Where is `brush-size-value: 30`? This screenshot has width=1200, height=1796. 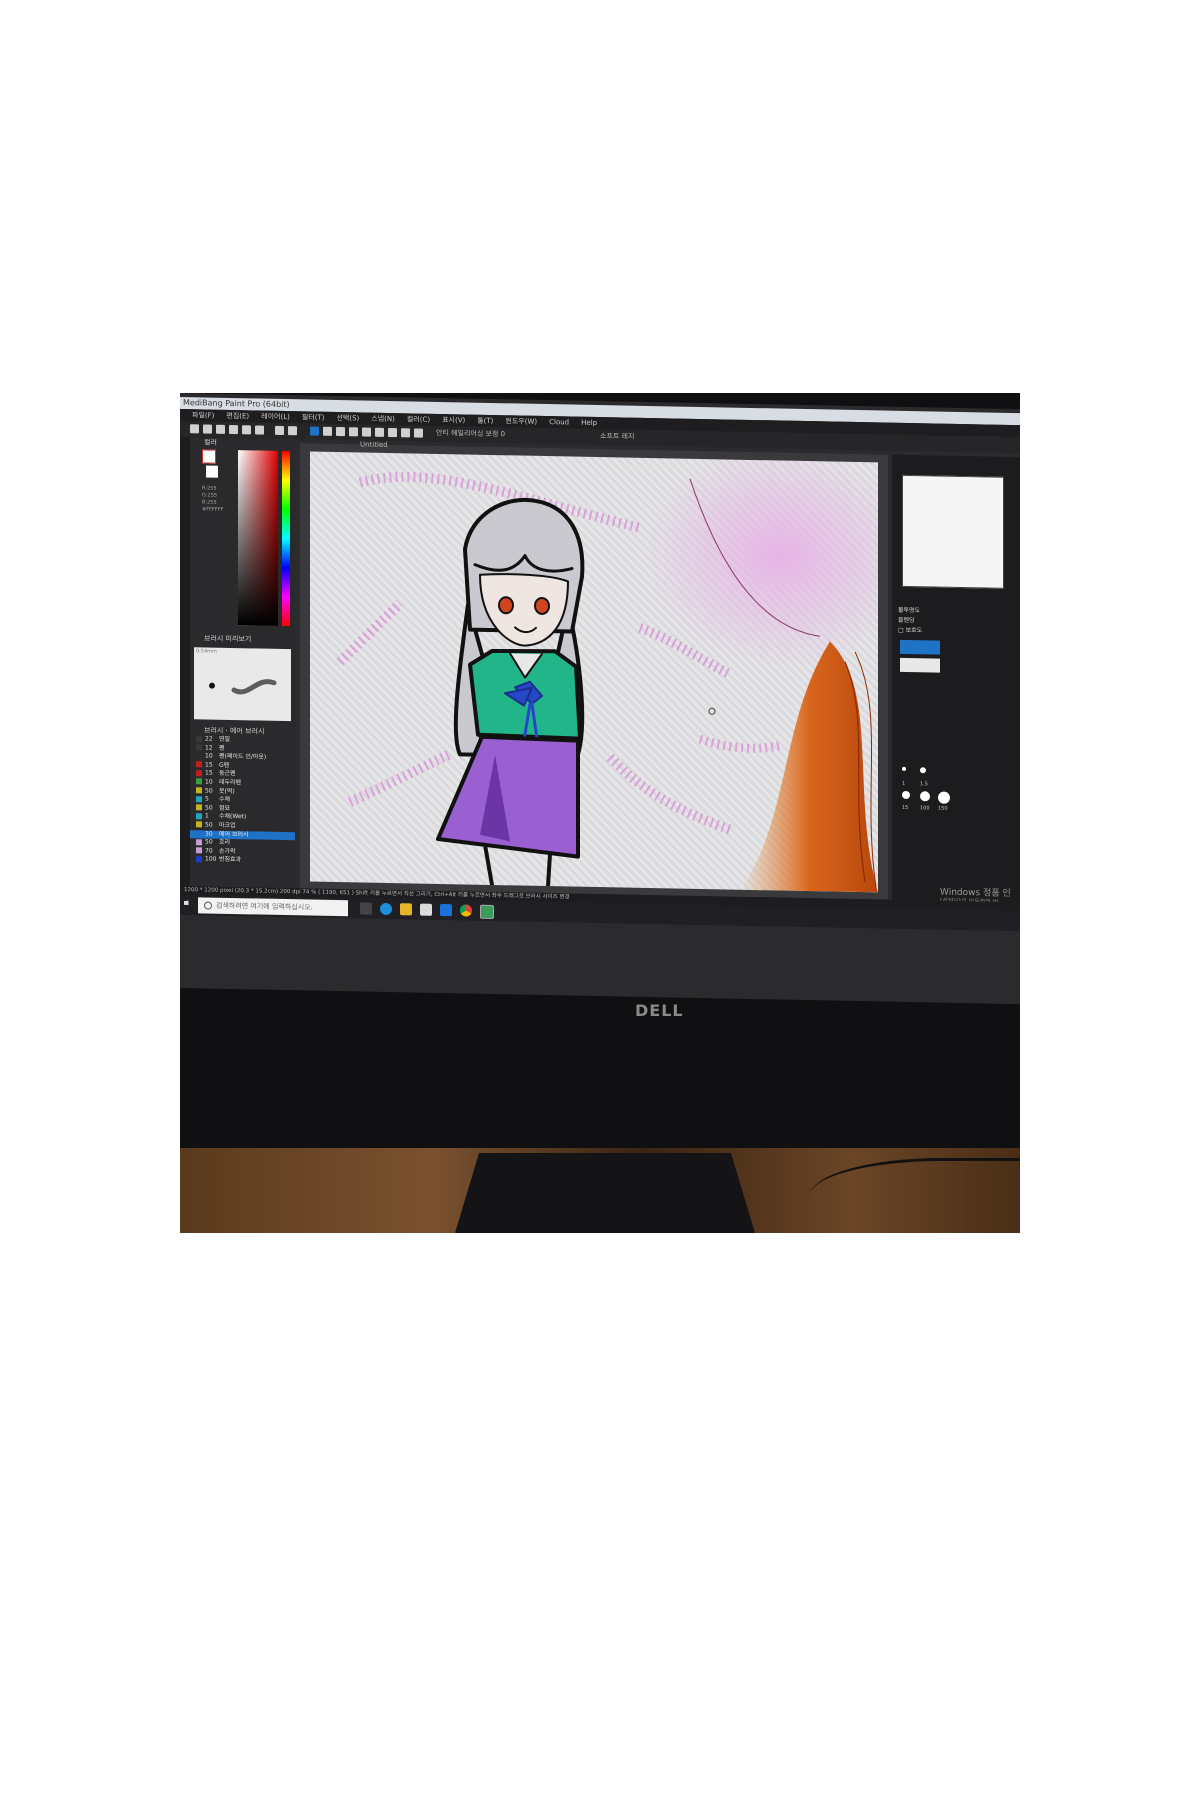 brush-size-value: 30 is located at coordinates (209, 834).